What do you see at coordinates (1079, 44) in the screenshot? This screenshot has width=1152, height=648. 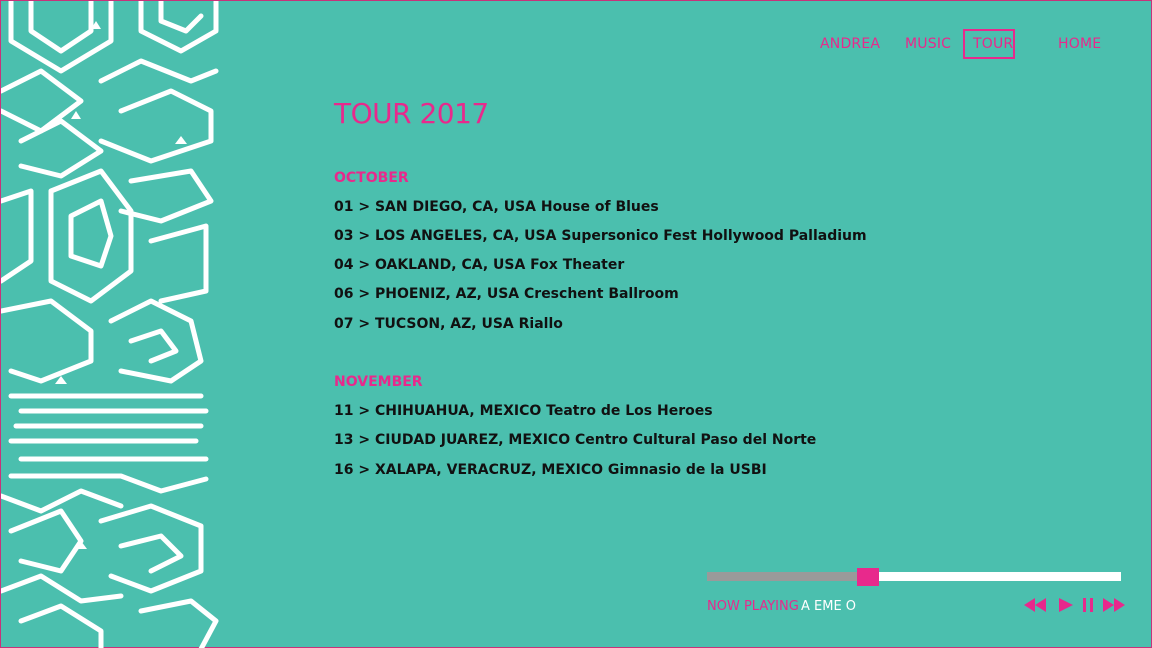 I see `nav-item-home: HOME` at bounding box center [1079, 44].